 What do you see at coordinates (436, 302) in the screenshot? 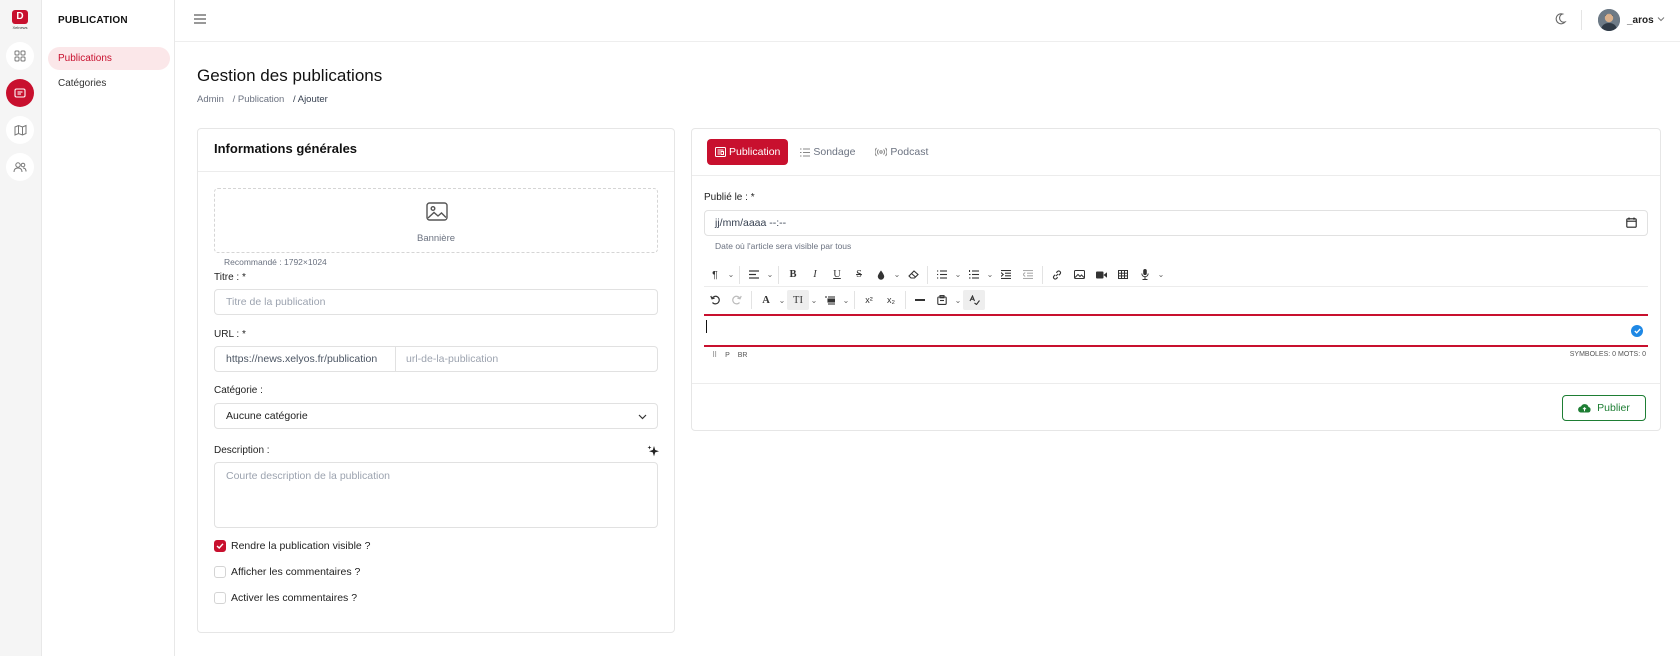
I see `title-input: Titre de la publication` at bounding box center [436, 302].